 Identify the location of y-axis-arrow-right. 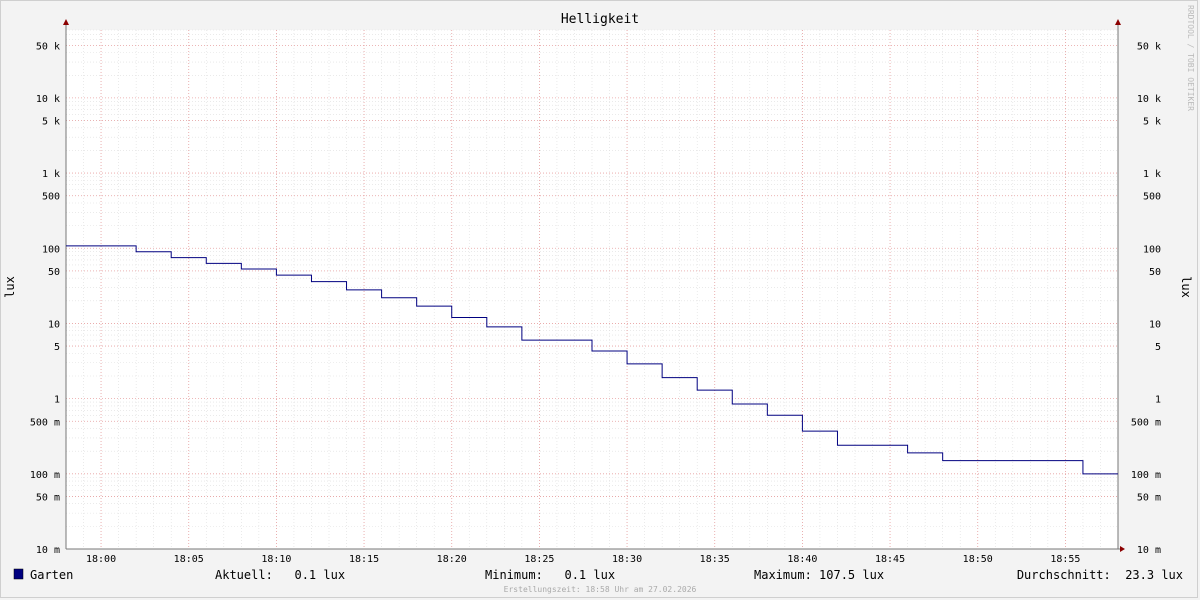
(1118, 22).